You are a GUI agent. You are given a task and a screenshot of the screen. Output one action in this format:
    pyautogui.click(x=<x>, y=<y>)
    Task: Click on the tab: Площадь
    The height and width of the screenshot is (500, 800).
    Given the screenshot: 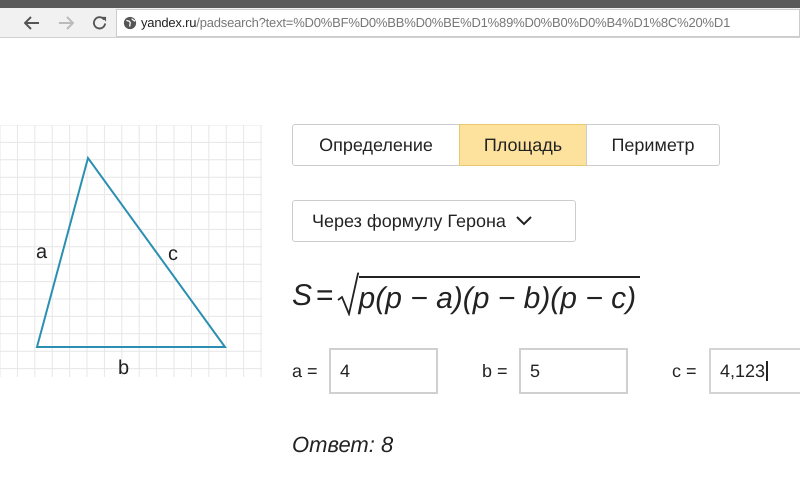 What is the action you would take?
    pyautogui.click(x=523, y=145)
    